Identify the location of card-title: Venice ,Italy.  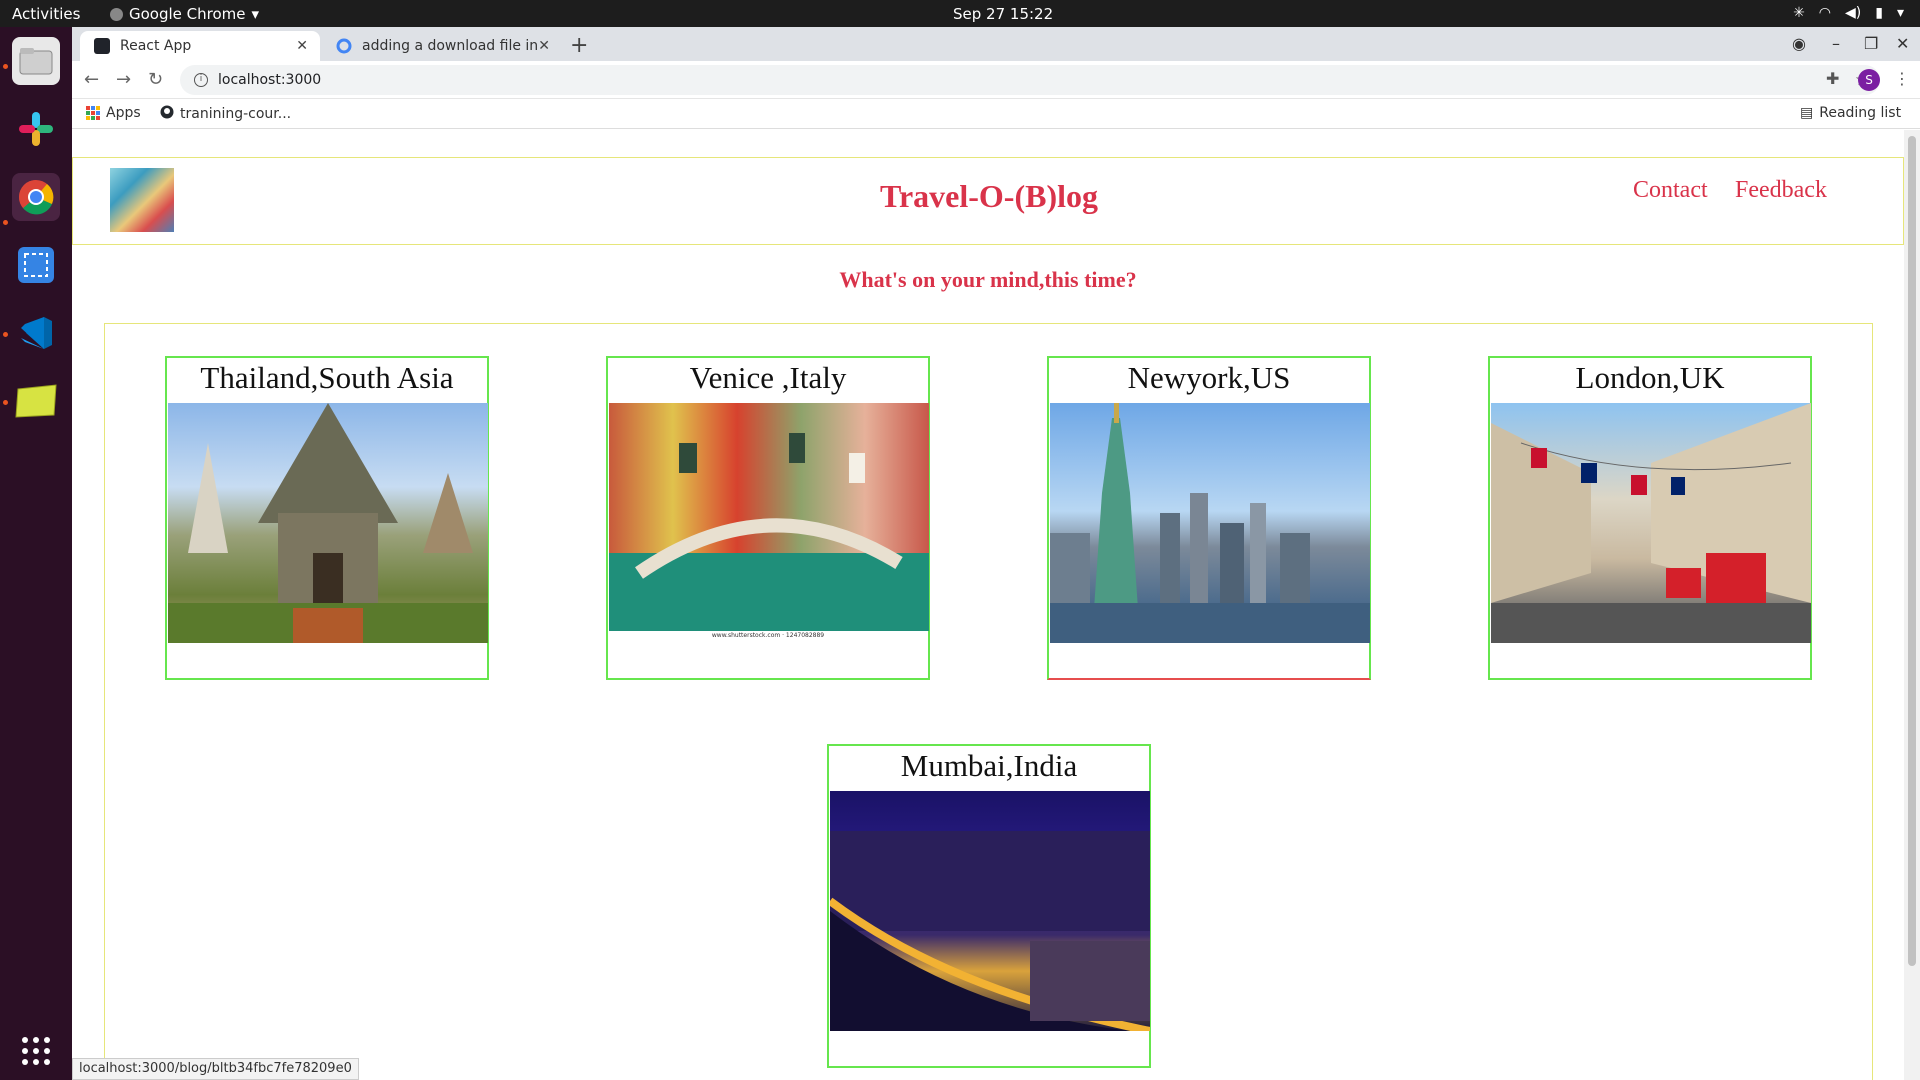
(768, 377).